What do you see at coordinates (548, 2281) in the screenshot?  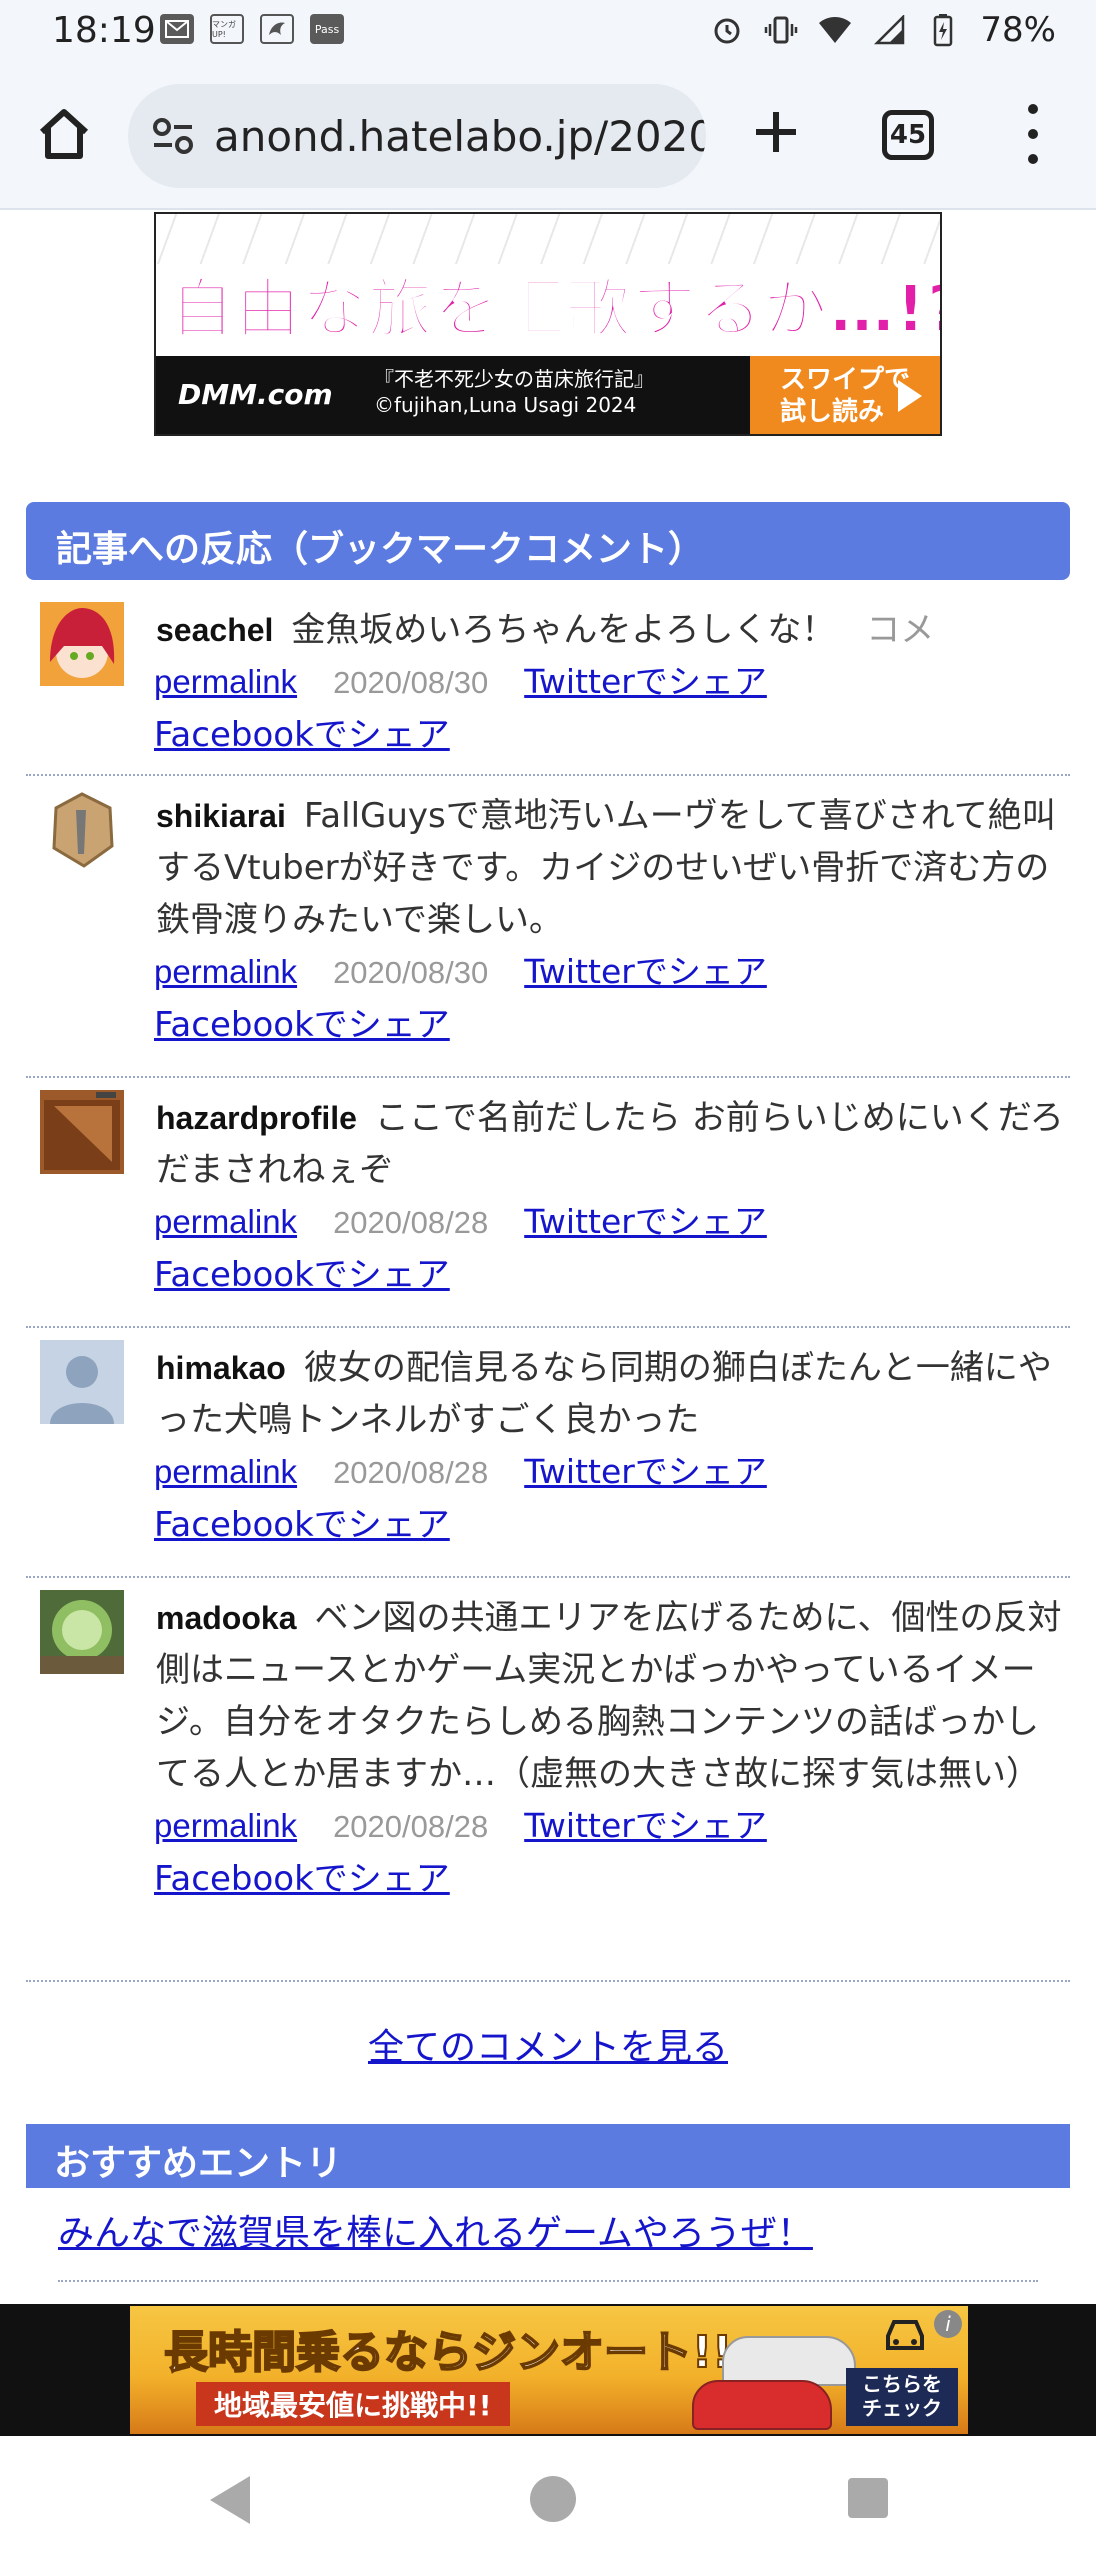 I see `divider` at bounding box center [548, 2281].